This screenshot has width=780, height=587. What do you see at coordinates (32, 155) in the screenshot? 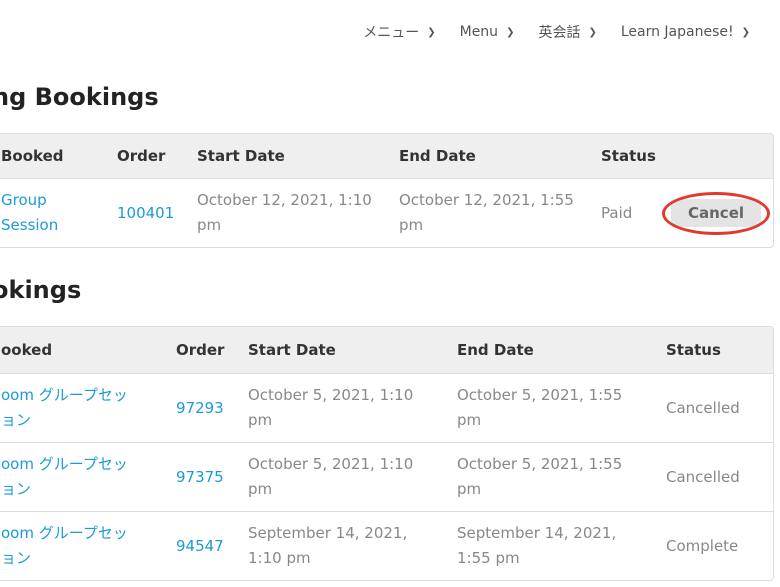
I see `col-booked: Booked` at bounding box center [32, 155].